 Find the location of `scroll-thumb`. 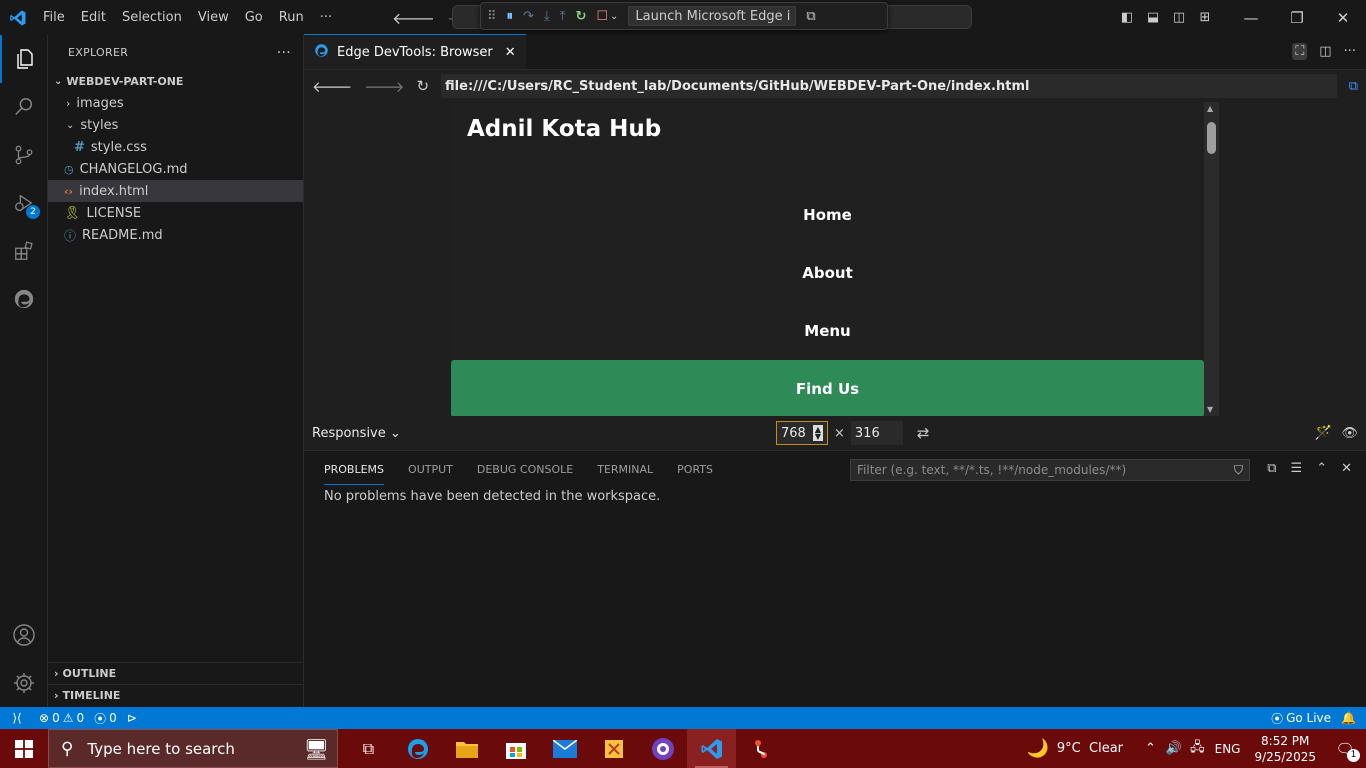

scroll-thumb is located at coordinates (1211, 138).